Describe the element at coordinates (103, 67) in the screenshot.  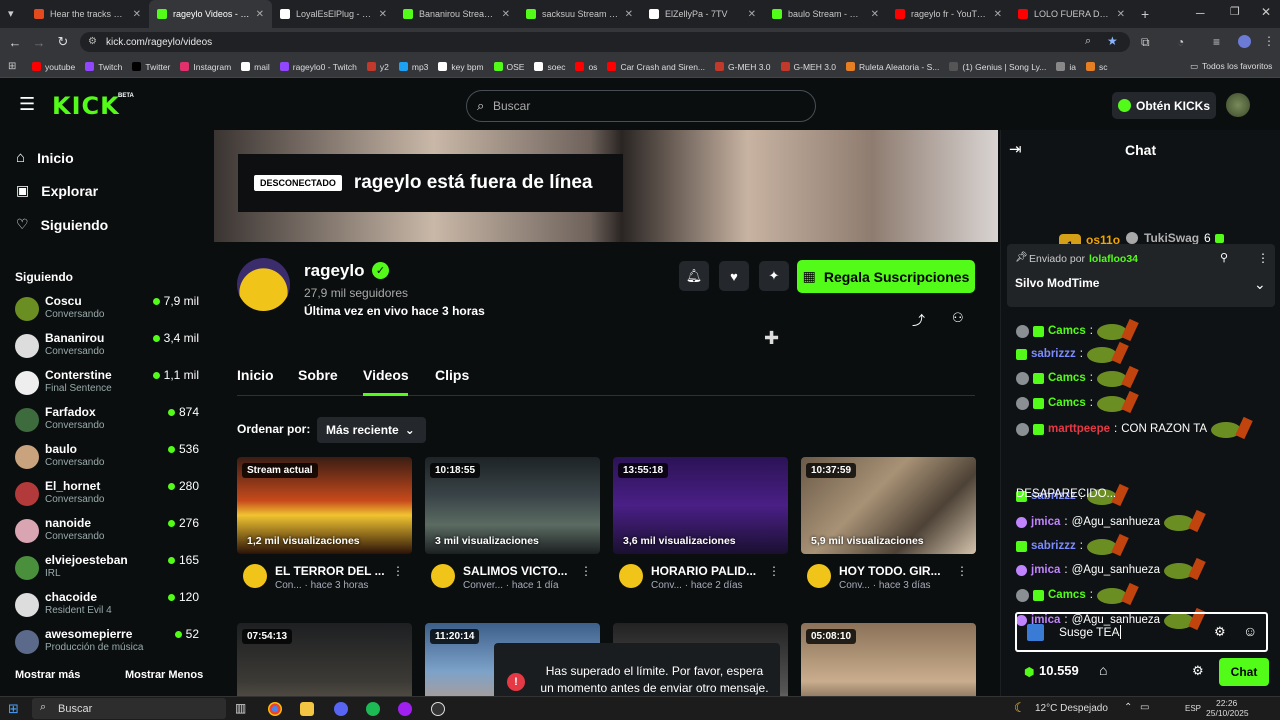
I see `bookmark-item: Twitch` at that location.